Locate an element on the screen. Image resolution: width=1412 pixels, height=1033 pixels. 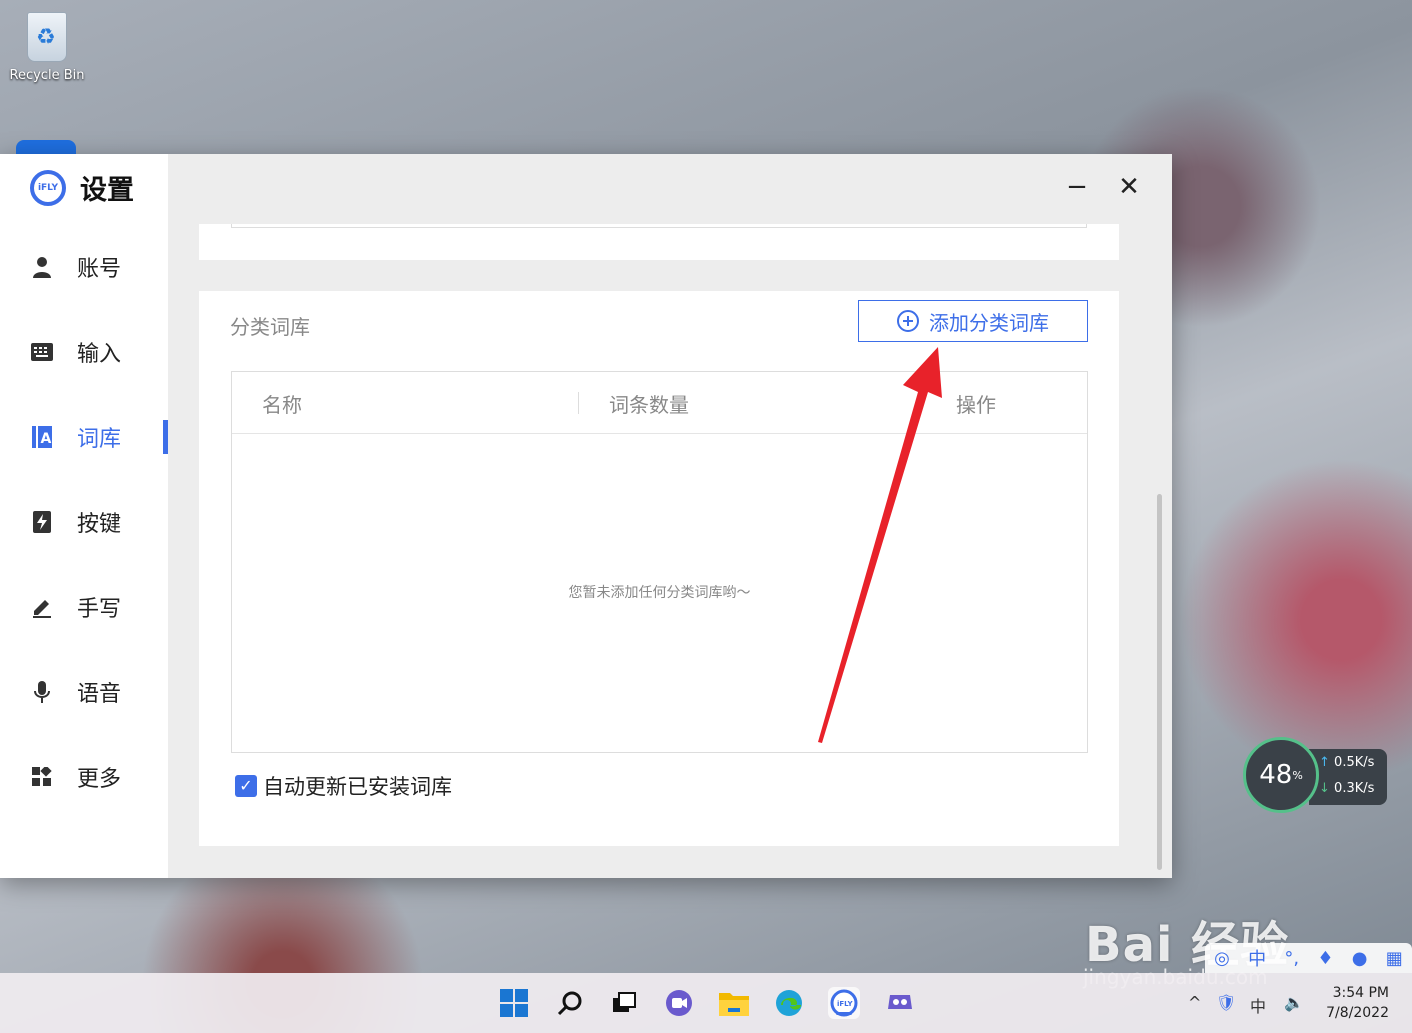
sidebar-item-label: 按键 is located at coordinates (99, 524).